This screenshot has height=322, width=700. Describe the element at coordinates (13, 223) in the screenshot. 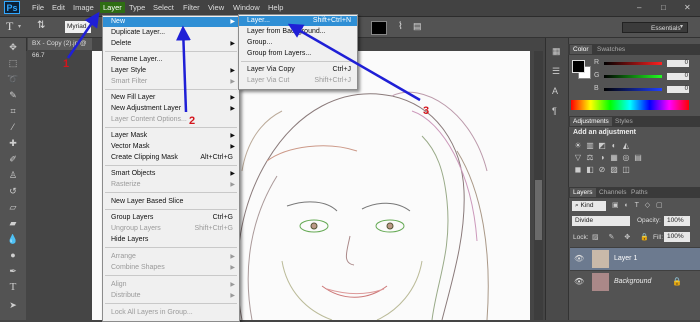

I see `gradient-tool-icon: ▰` at that location.